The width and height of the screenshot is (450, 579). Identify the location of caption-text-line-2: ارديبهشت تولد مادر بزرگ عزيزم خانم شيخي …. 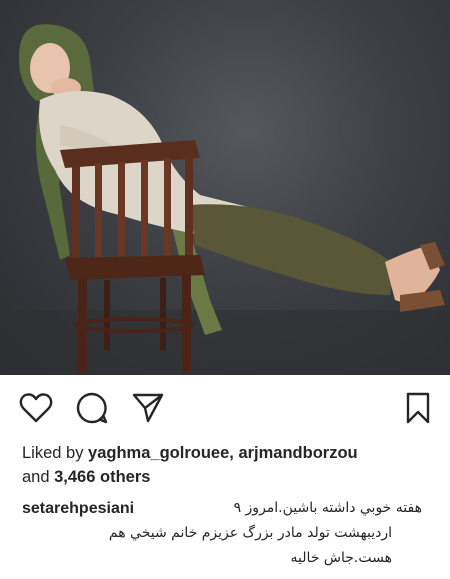
(250, 533).